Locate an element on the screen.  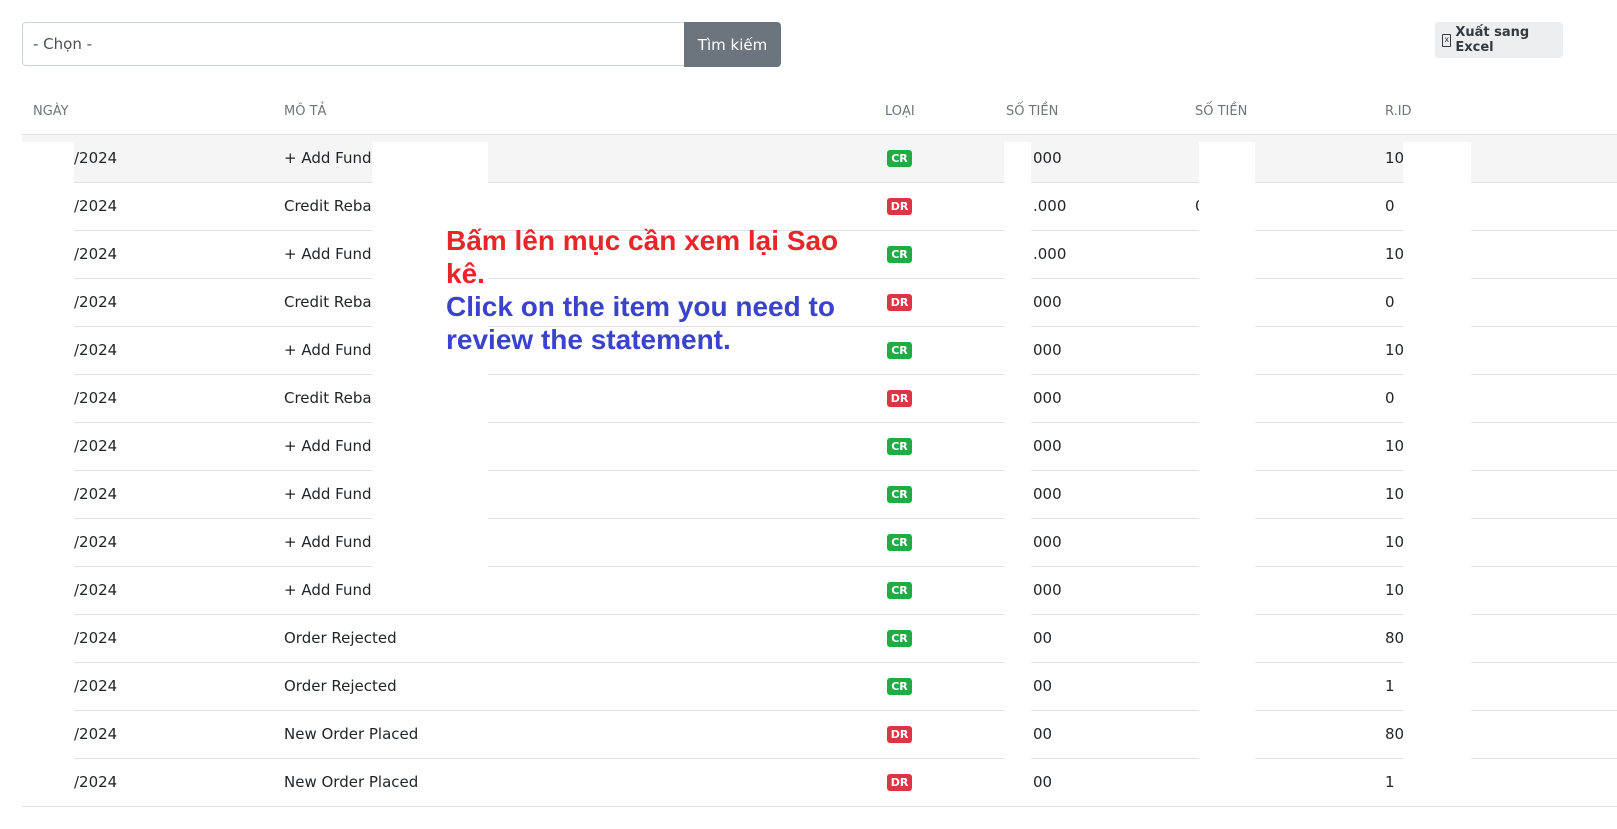
table-row: /2024 Order Rejected 00 1 CR is located at coordinates (819, 687).